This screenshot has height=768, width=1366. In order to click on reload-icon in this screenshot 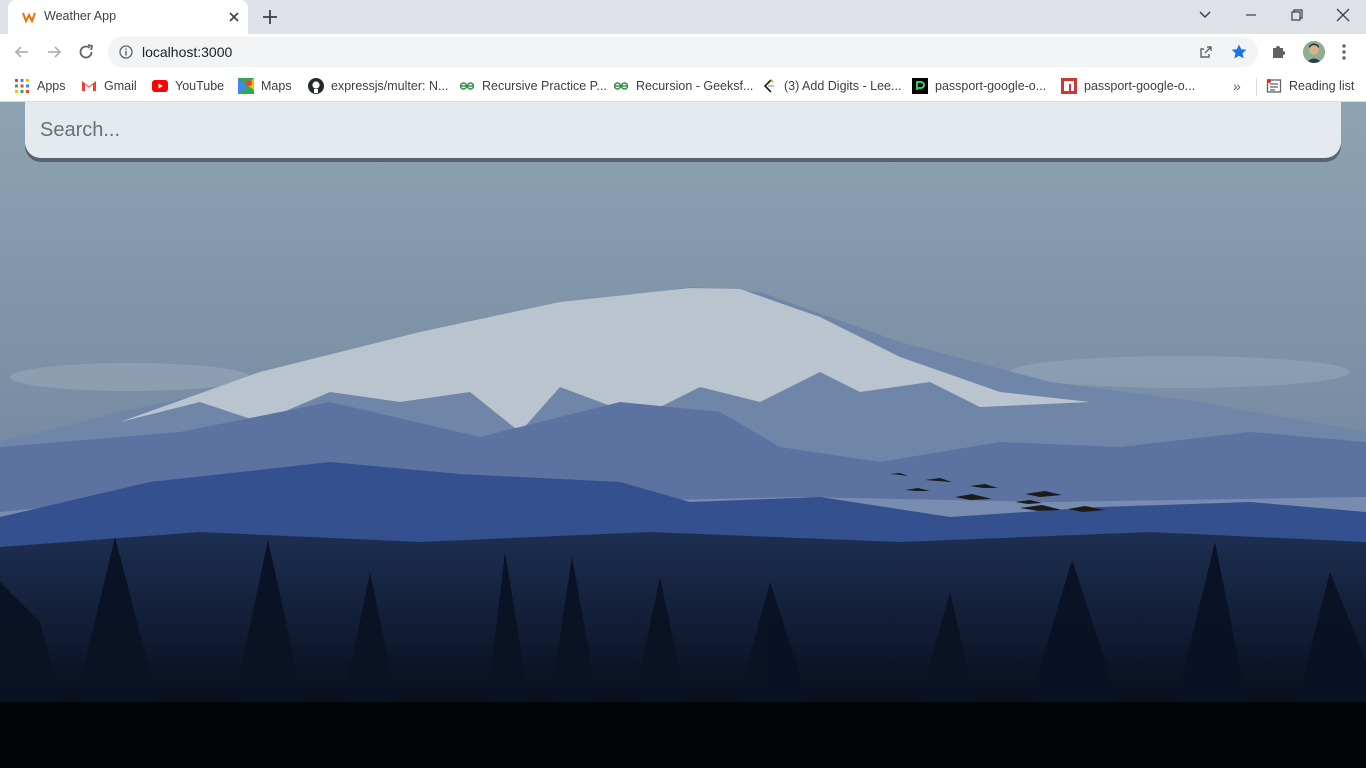, I will do `click(86, 52)`.